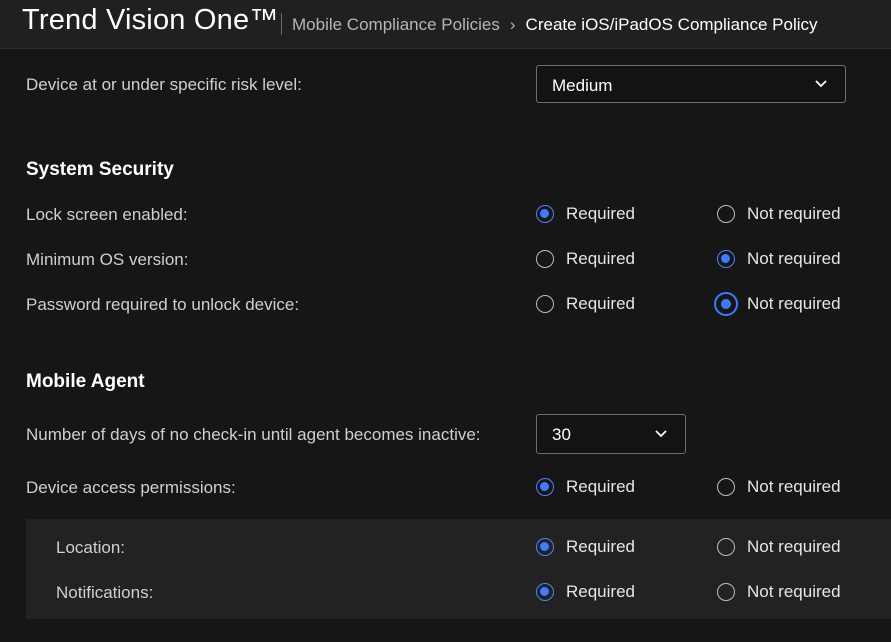 The image size is (891, 642). I want to click on breadcrumb-link-policies: Mobile Compliance Policies, so click(396, 24).